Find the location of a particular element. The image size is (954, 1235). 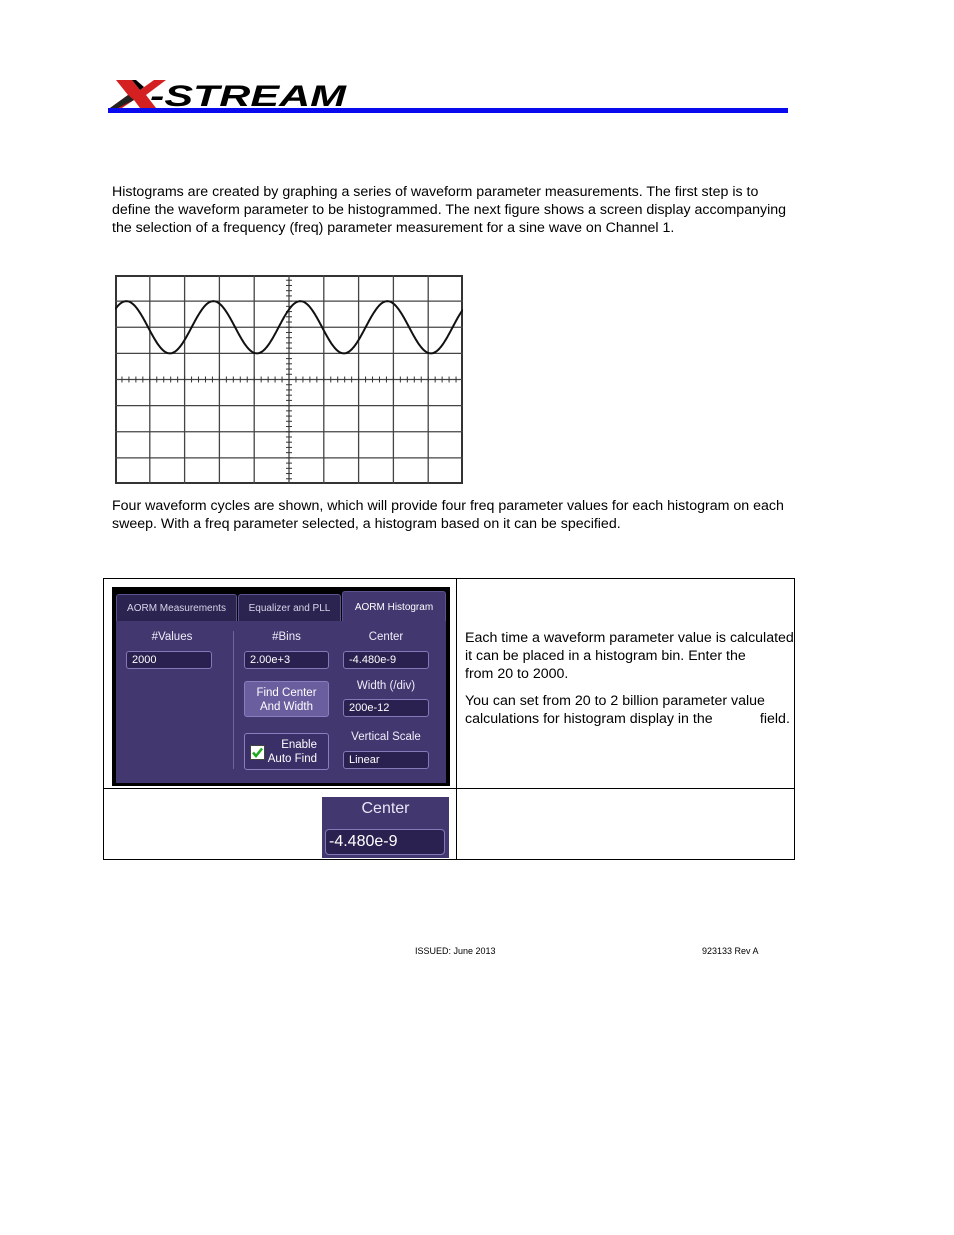

auto-find-checkbox is located at coordinates (257, 752).